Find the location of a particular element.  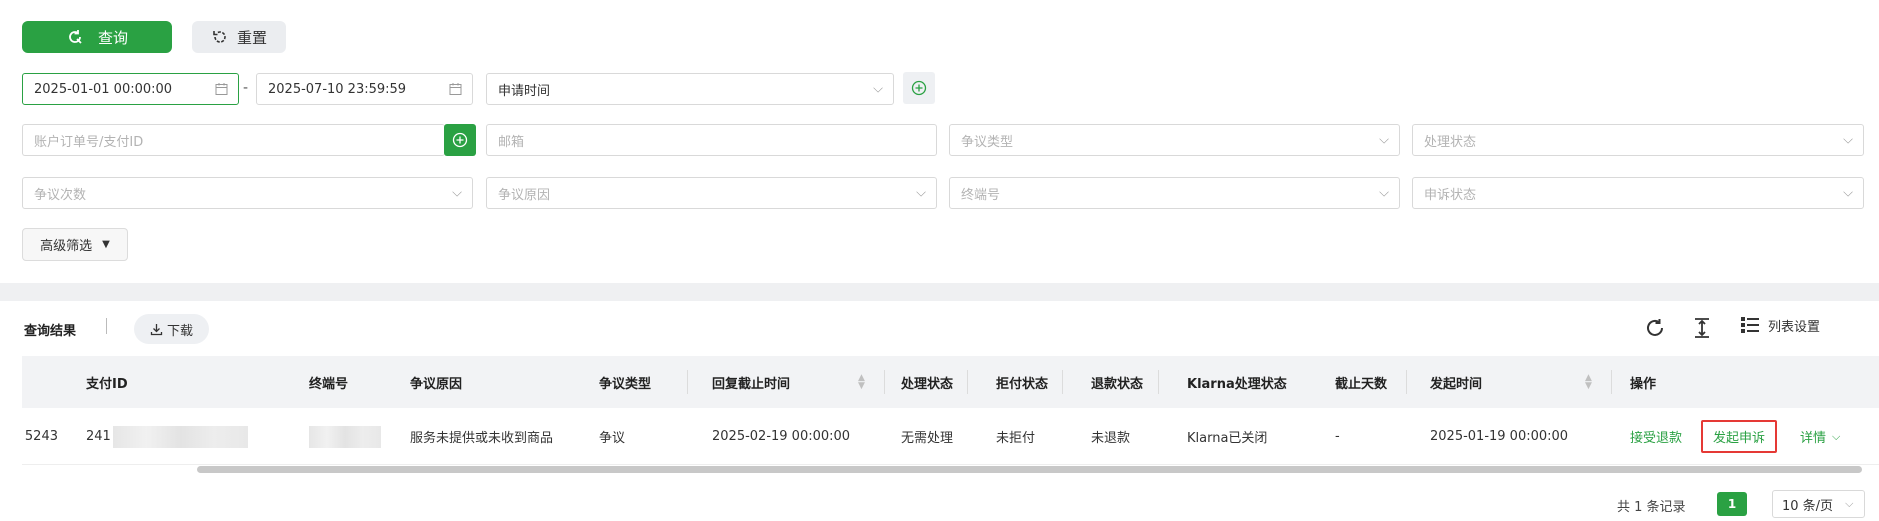

header-chargeback-status: 拒付状态 is located at coordinates (1022, 384).